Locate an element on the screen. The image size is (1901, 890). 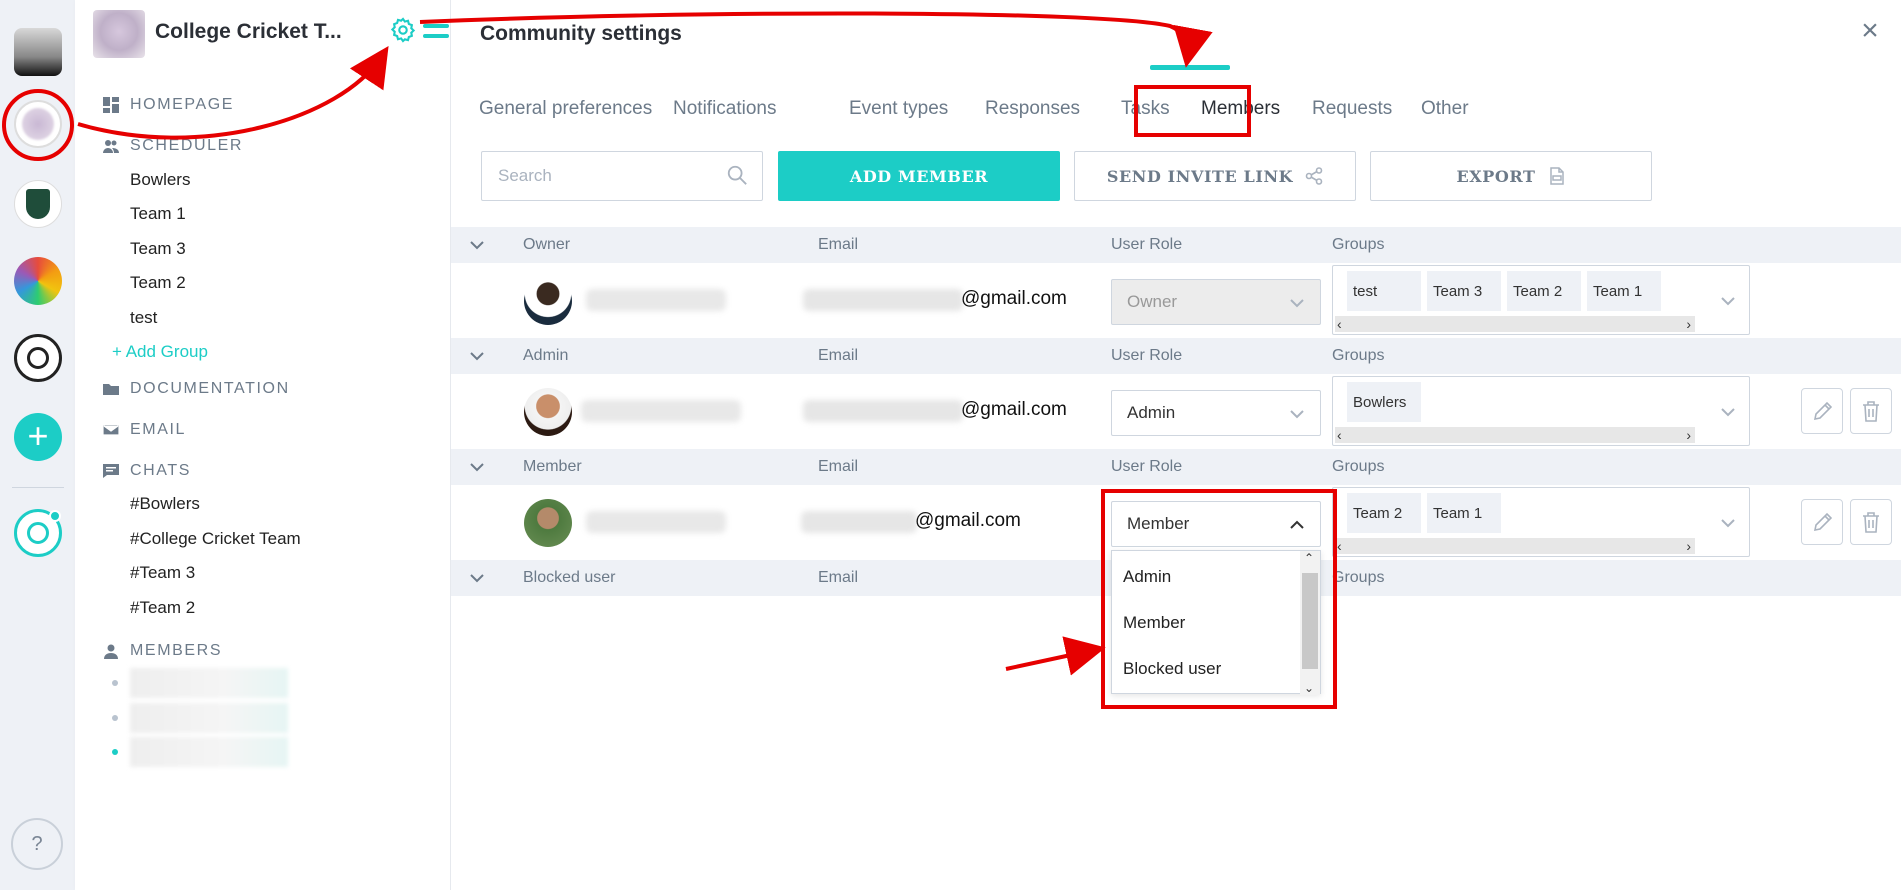
column-user-role: User Role is located at coordinates (1147, 466).